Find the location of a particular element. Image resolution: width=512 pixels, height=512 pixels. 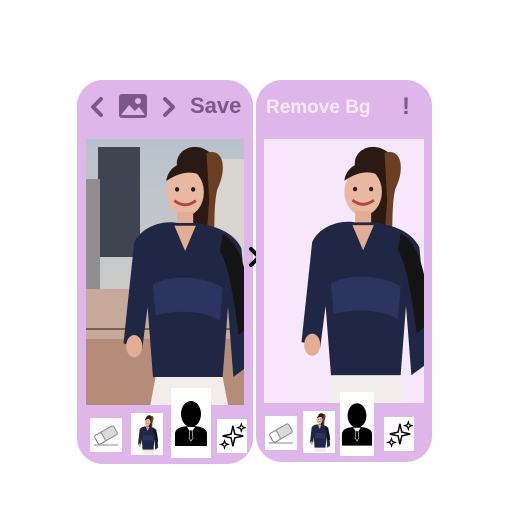

page-title: Remove Bg is located at coordinates (318, 107).